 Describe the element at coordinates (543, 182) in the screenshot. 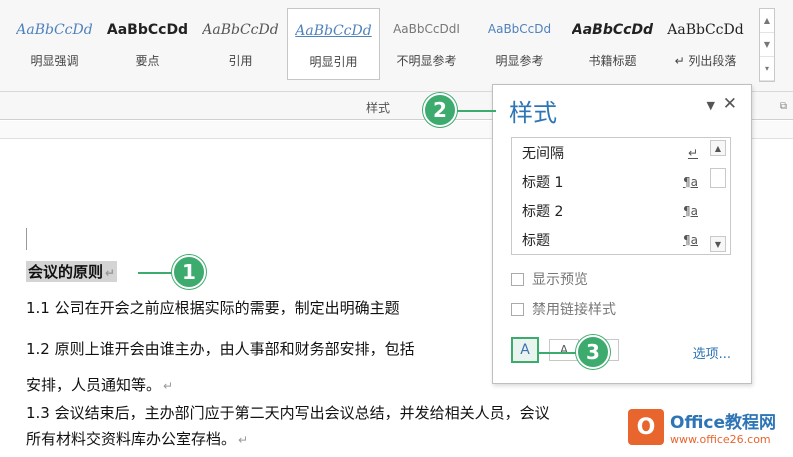

I see `style-item-label: 标题 1` at that location.